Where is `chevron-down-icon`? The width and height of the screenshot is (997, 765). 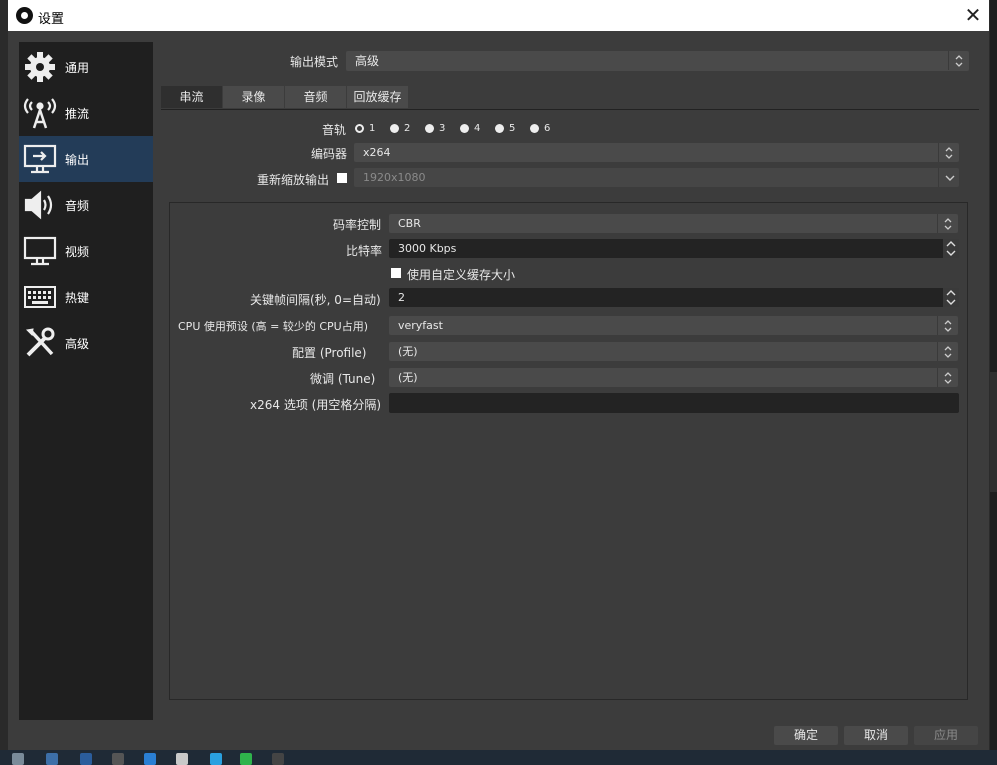
chevron-down-icon is located at coordinates (948, 177).